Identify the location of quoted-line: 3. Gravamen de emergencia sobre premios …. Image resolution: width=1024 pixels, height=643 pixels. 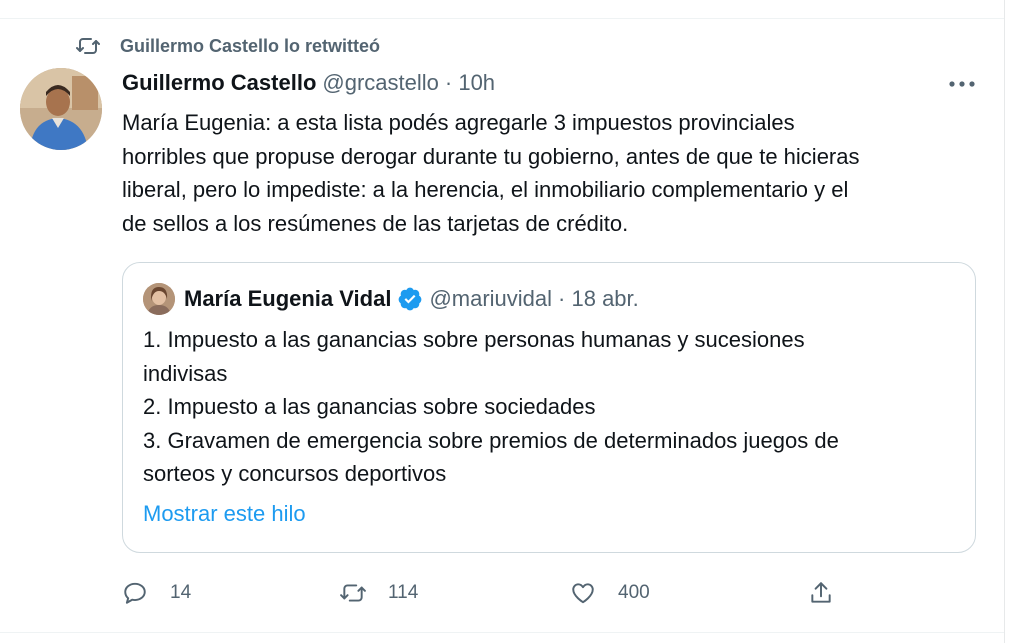
(491, 440).